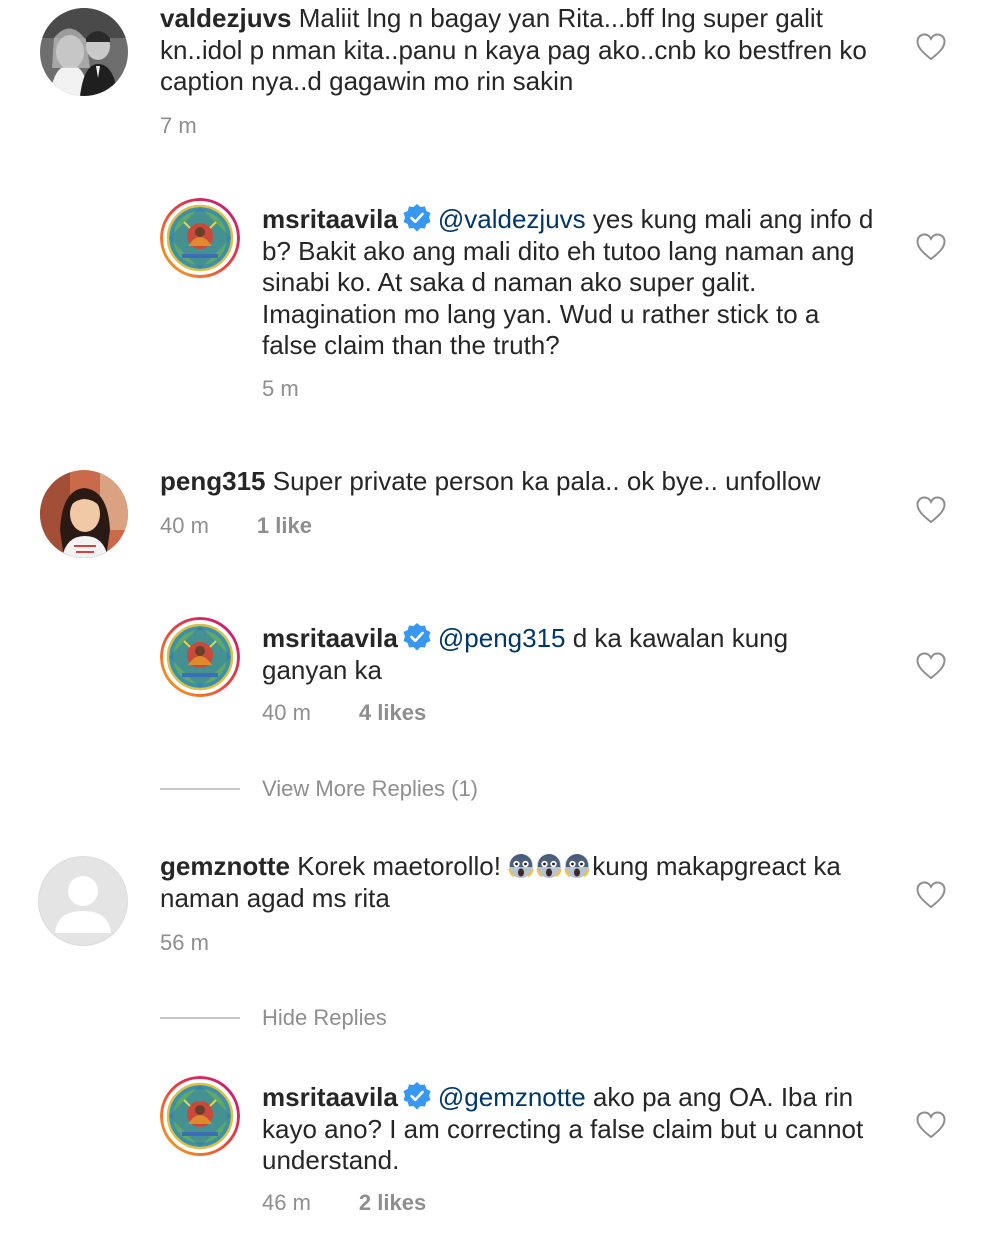  What do you see at coordinates (399, 866) in the screenshot?
I see `comment-text: Korek maetorollo!` at bounding box center [399, 866].